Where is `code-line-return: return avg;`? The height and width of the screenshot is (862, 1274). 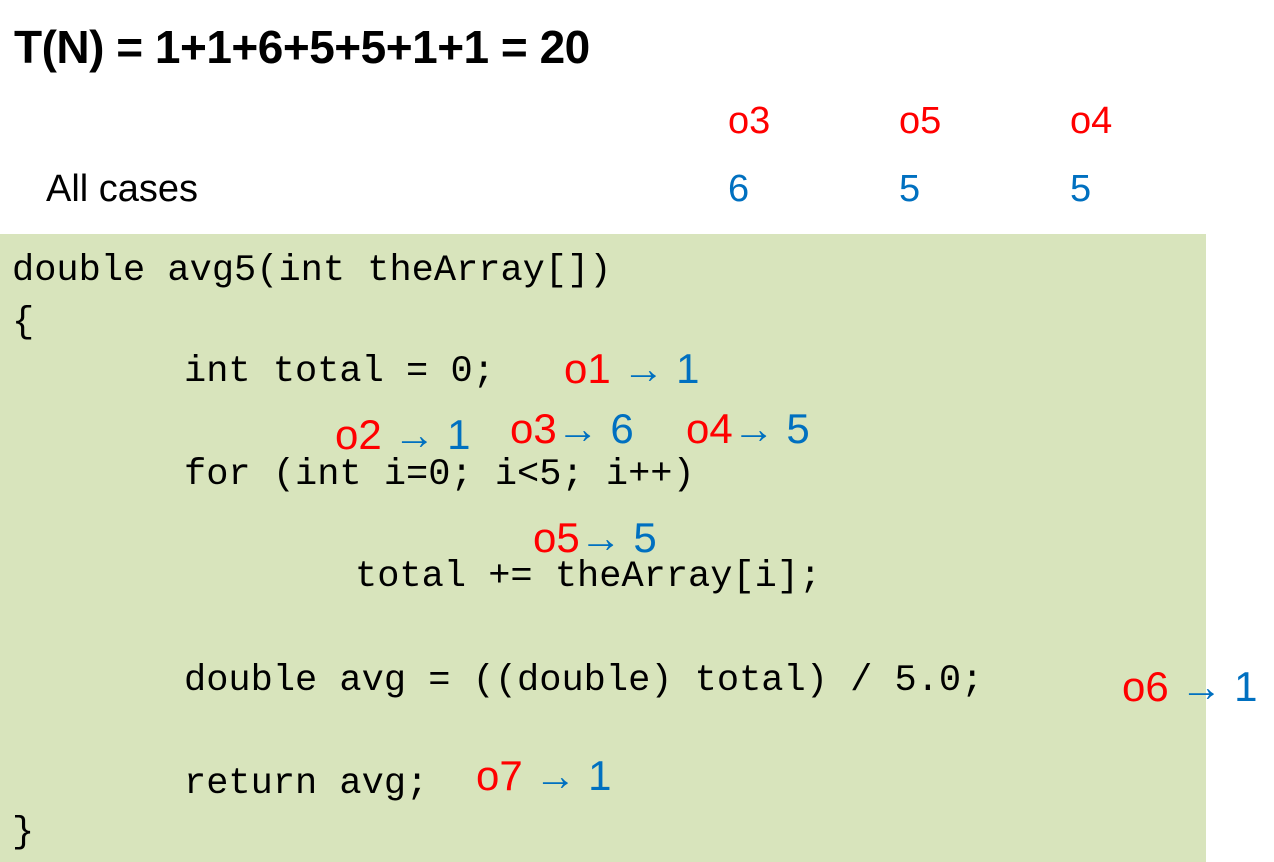 code-line-return: return avg; is located at coordinates (306, 784).